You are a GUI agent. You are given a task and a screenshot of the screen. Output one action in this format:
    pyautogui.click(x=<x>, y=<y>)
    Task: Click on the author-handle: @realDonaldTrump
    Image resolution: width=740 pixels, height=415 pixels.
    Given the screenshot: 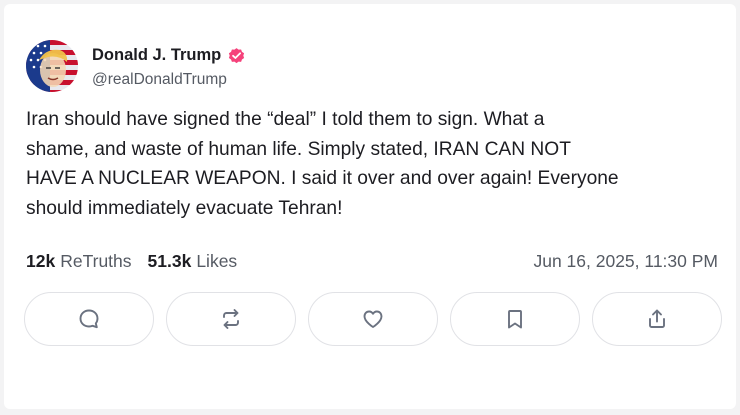 What is the action you would take?
    pyautogui.click(x=159, y=80)
    